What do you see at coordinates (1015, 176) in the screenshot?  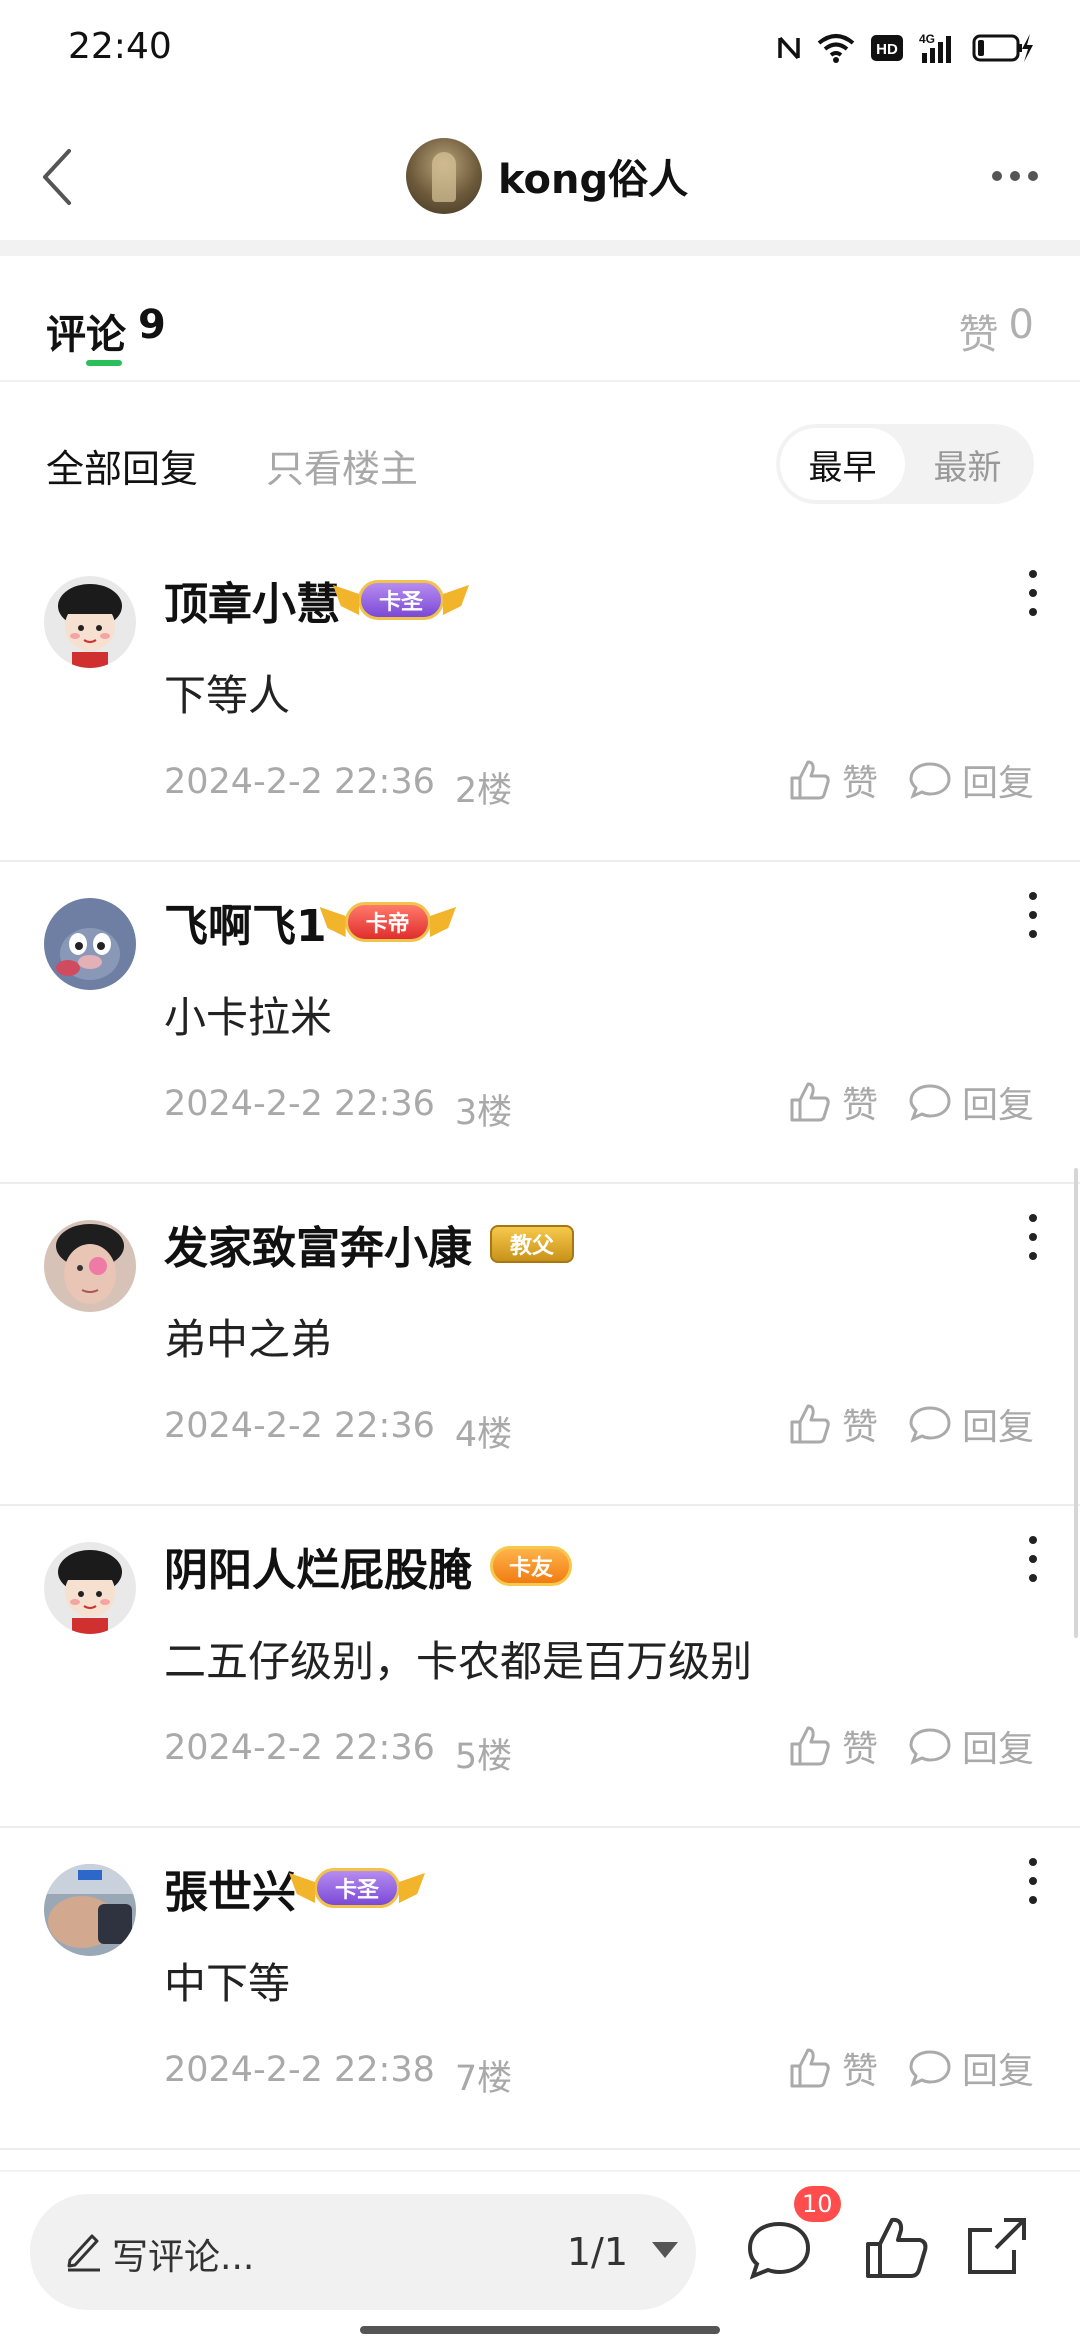 I see `more-options-button` at bounding box center [1015, 176].